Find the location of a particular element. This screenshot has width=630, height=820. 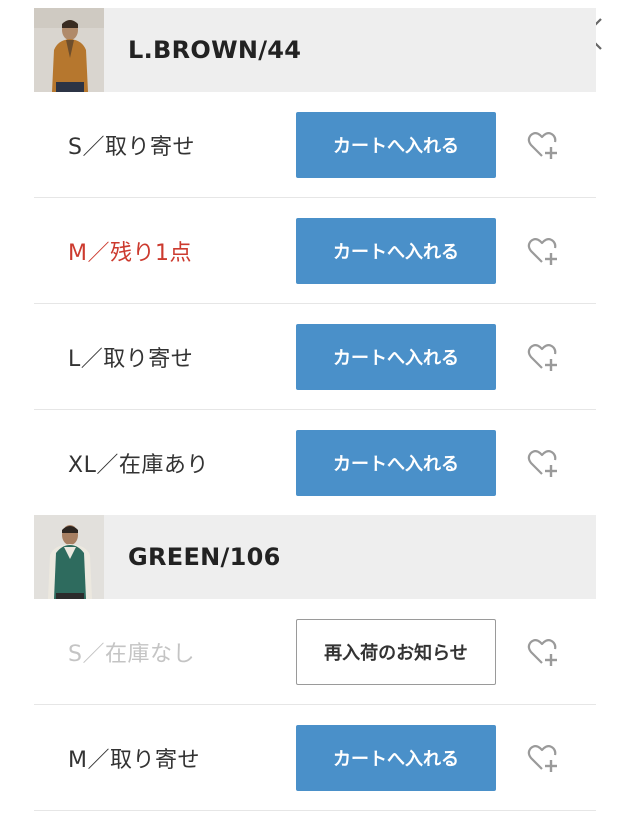

group-title: L.BROWN/44 is located at coordinates (215, 50).